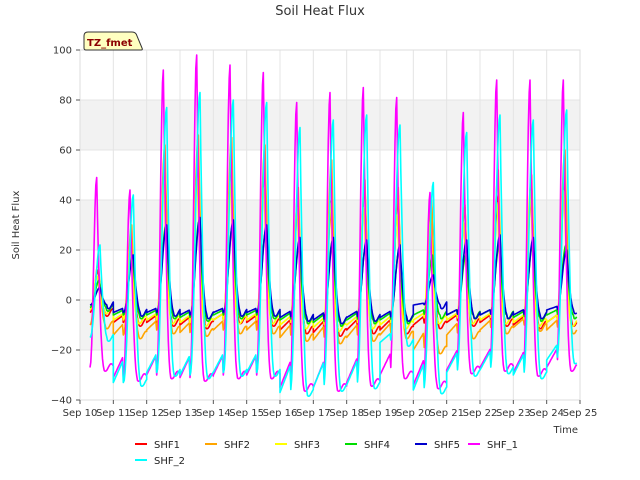 The height and width of the screenshot is (480, 640). I want to click on legend-item-shf2: SHF2, so click(227, 445).